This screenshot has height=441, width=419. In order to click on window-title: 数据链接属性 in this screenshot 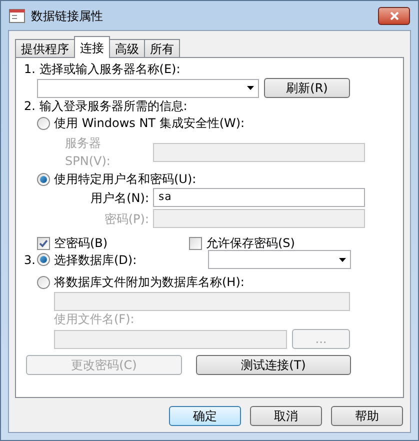, I will do `click(67, 16)`.